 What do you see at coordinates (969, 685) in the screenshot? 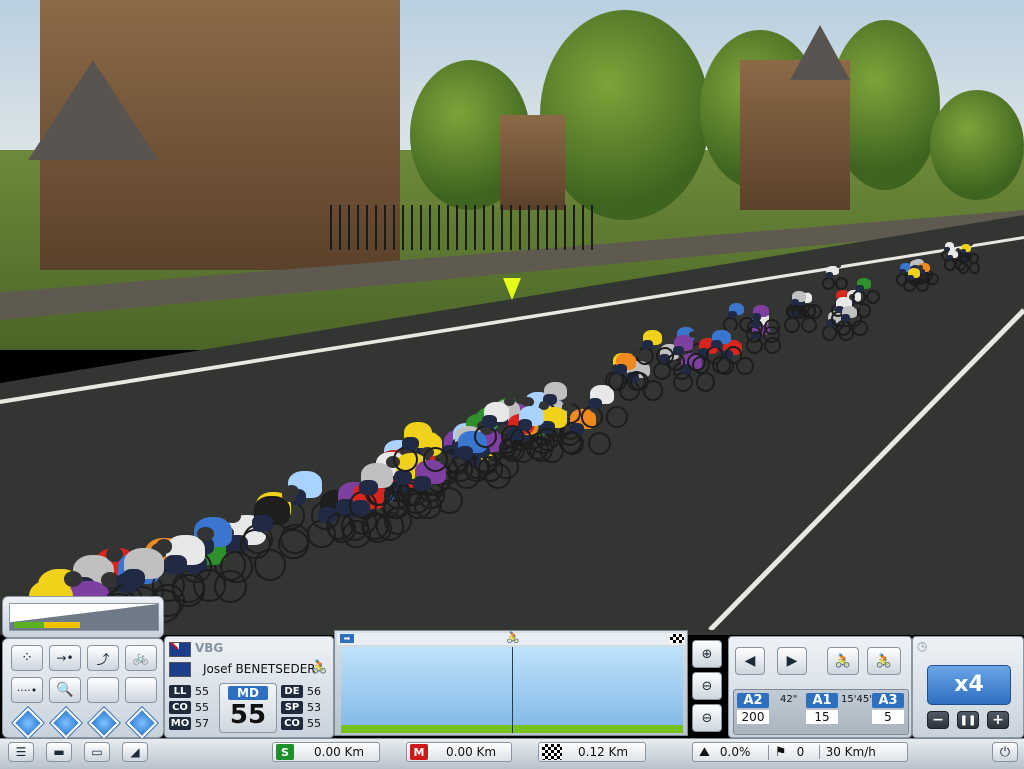
I see `speed-multiplier-display: x4` at bounding box center [969, 685].